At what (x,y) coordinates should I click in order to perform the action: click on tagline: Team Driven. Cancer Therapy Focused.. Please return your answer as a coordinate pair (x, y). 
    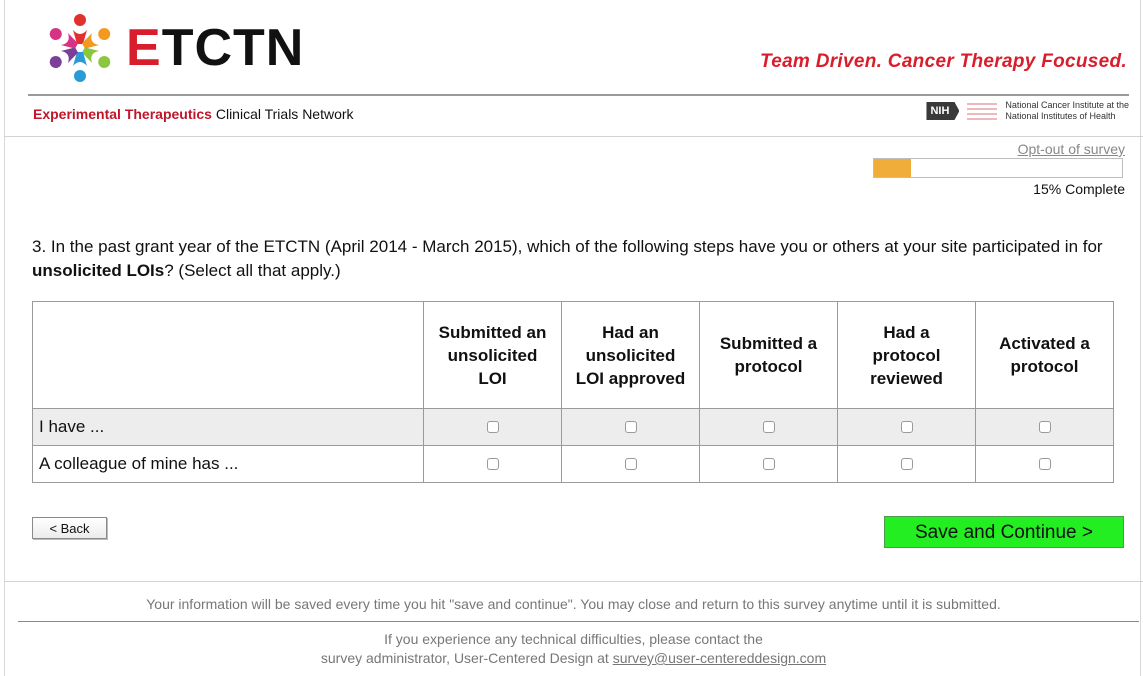
    Looking at the image, I should click on (943, 61).